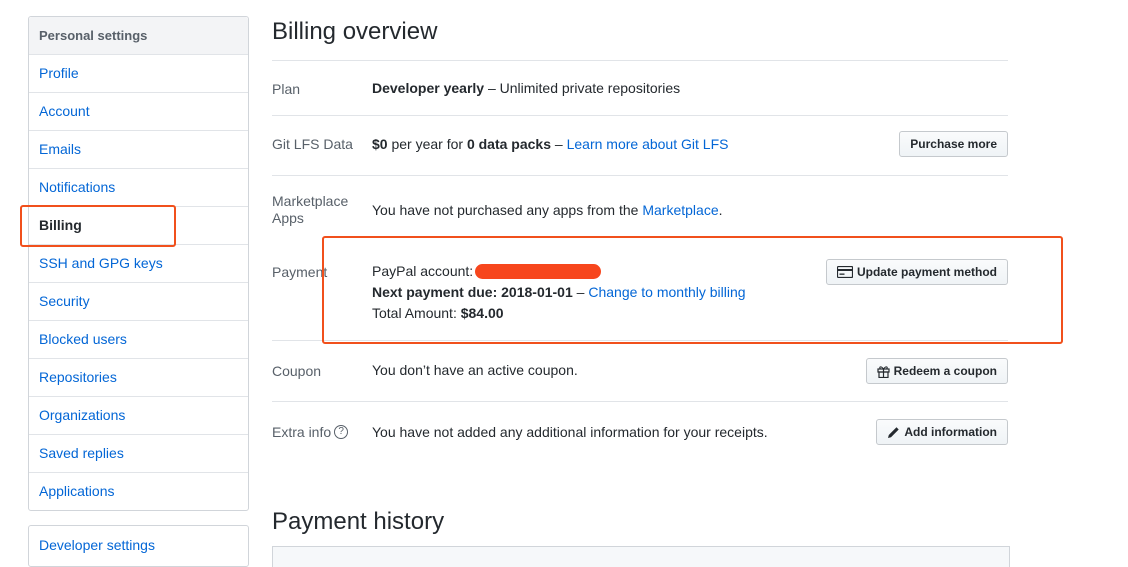  I want to click on purchase-more-button: Purchase more, so click(953, 144).